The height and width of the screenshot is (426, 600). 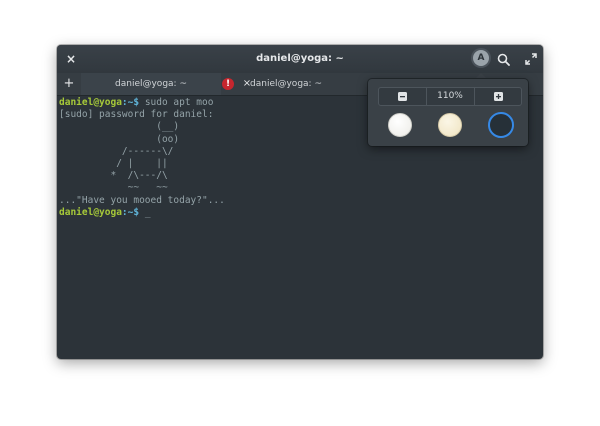 What do you see at coordinates (450, 125) in the screenshot?
I see `theme-solarized-light-swatch` at bounding box center [450, 125].